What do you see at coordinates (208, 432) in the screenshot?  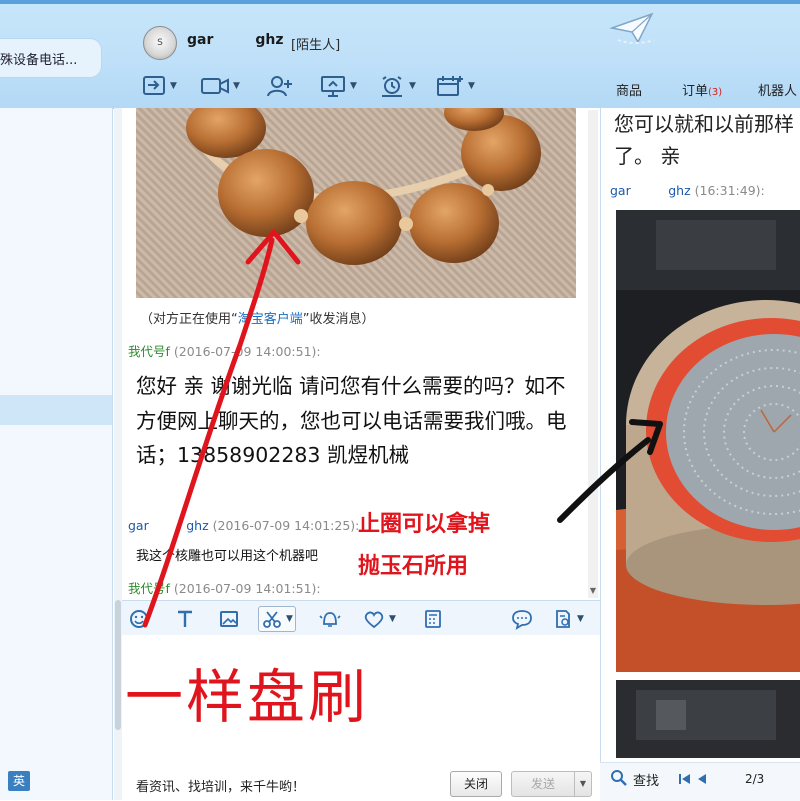 I see `red-arrow-line` at bounding box center [208, 432].